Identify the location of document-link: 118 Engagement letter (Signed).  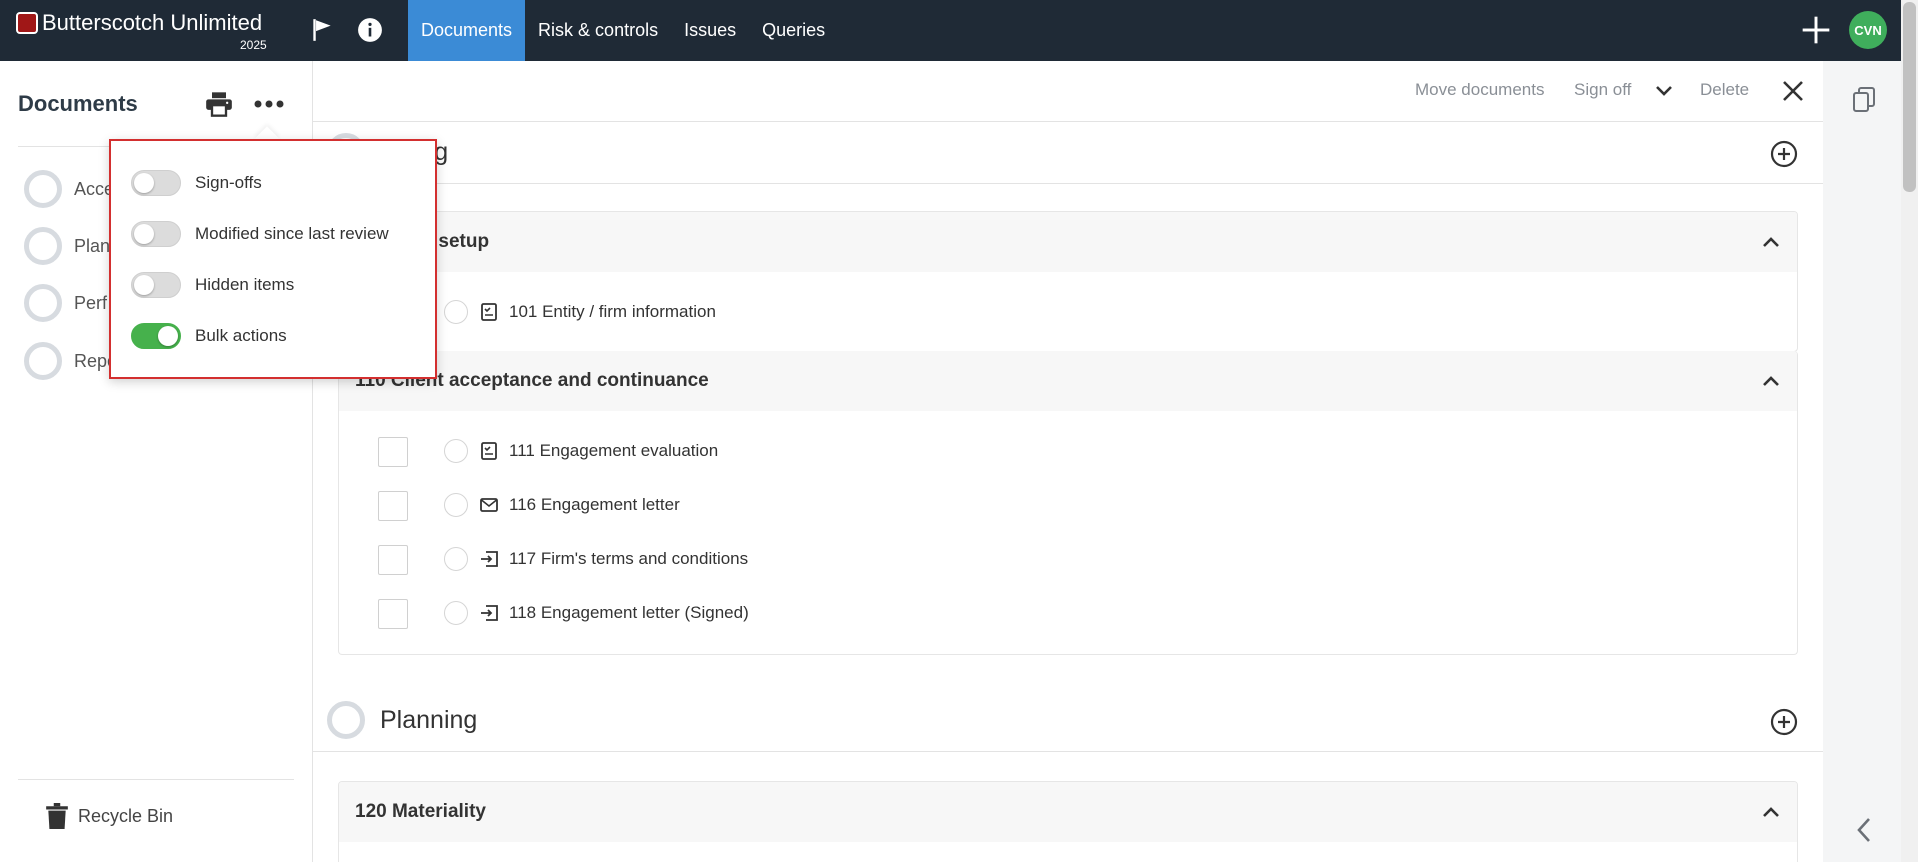
(629, 613).